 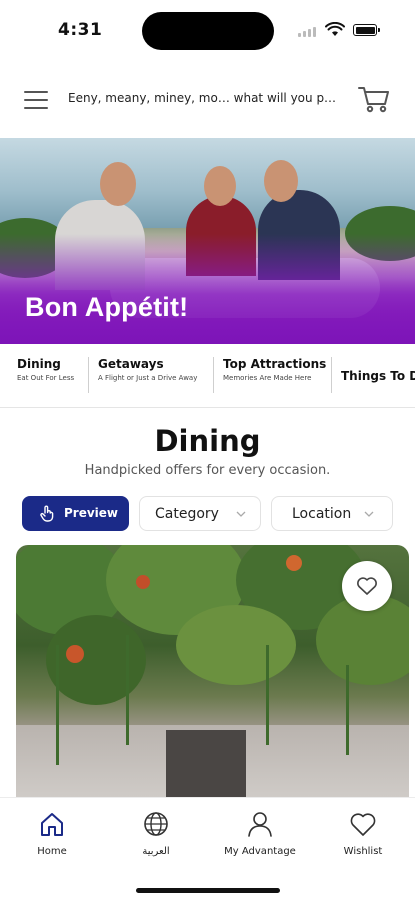 What do you see at coordinates (131, 364) in the screenshot?
I see `tab-title: Getaways` at bounding box center [131, 364].